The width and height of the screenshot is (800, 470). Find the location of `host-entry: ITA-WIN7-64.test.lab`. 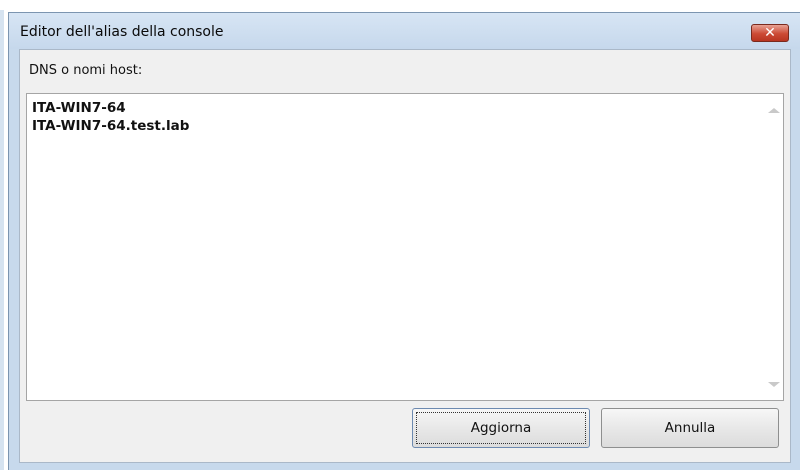

host-entry: ITA-WIN7-64.test.lab is located at coordinates (111, 126).